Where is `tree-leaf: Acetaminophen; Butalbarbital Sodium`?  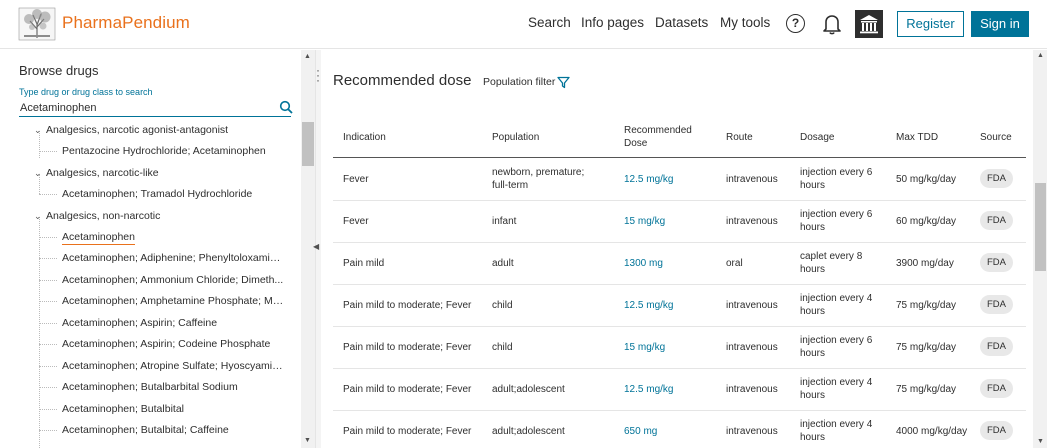 tree-leaf: Acetaminophen; Butalbarbital Sodium is located at coordinates (173, 391).